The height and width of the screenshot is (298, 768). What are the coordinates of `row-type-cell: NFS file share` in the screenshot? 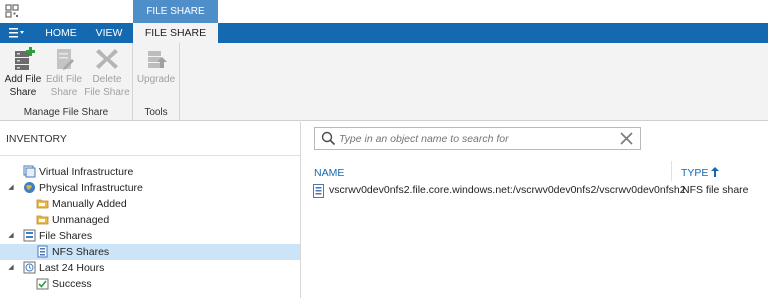 It's located at (715, 190).